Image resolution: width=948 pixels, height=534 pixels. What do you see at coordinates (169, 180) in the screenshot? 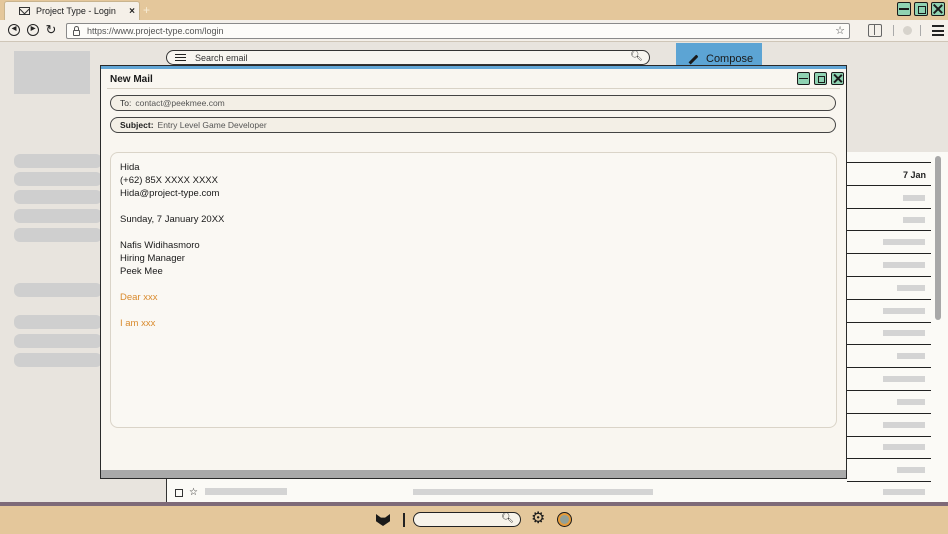
I see `sender-phone: (+62) 85X XXXX XXXX` at bounding box center [169, 180].